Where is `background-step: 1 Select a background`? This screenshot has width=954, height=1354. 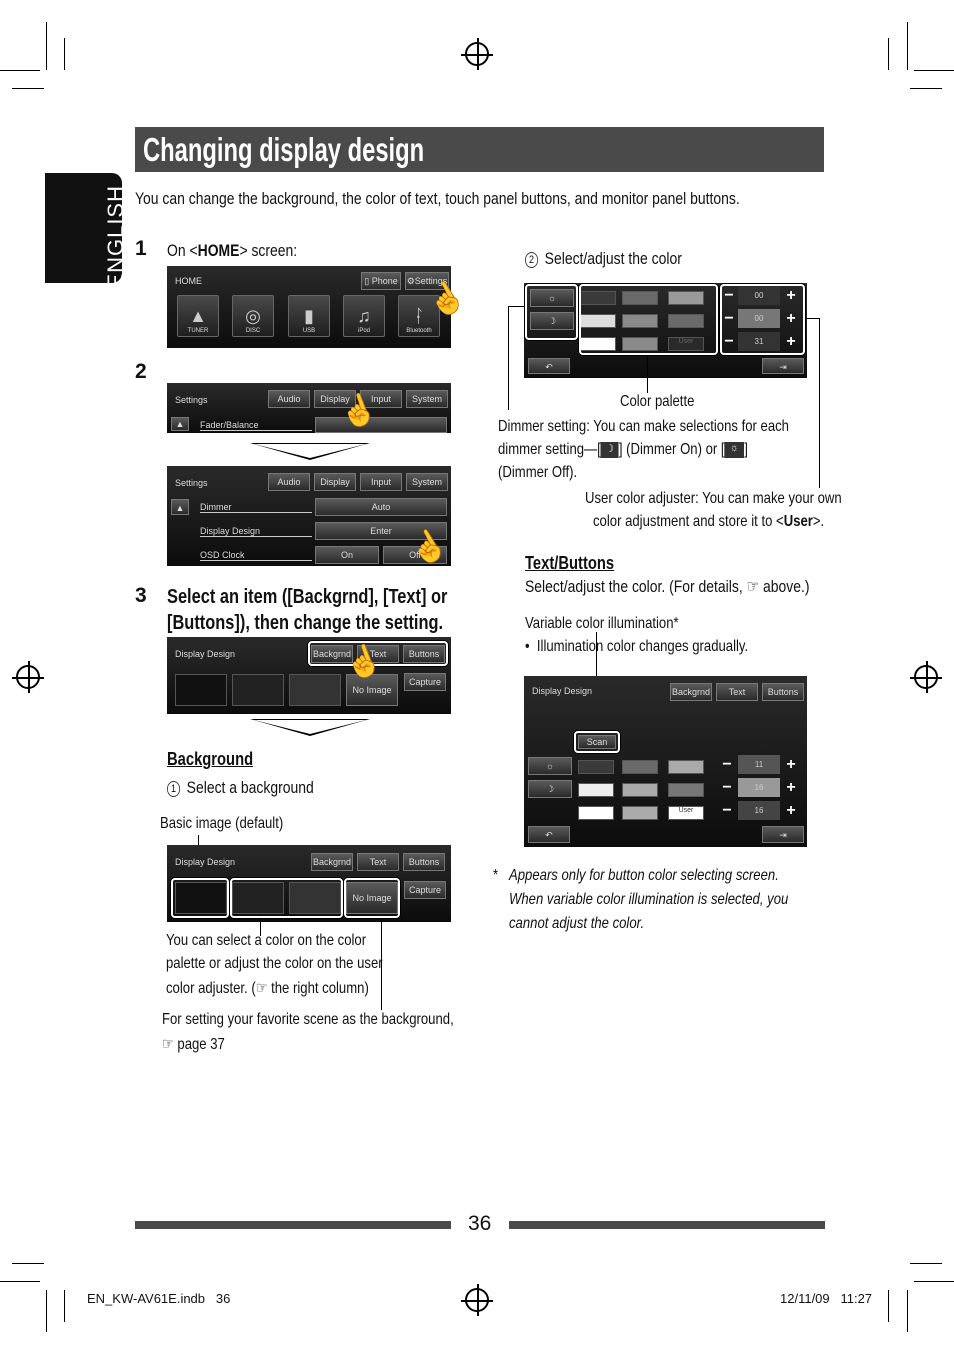
background-step: 1 Select a background is located at coordinates (240, 788).